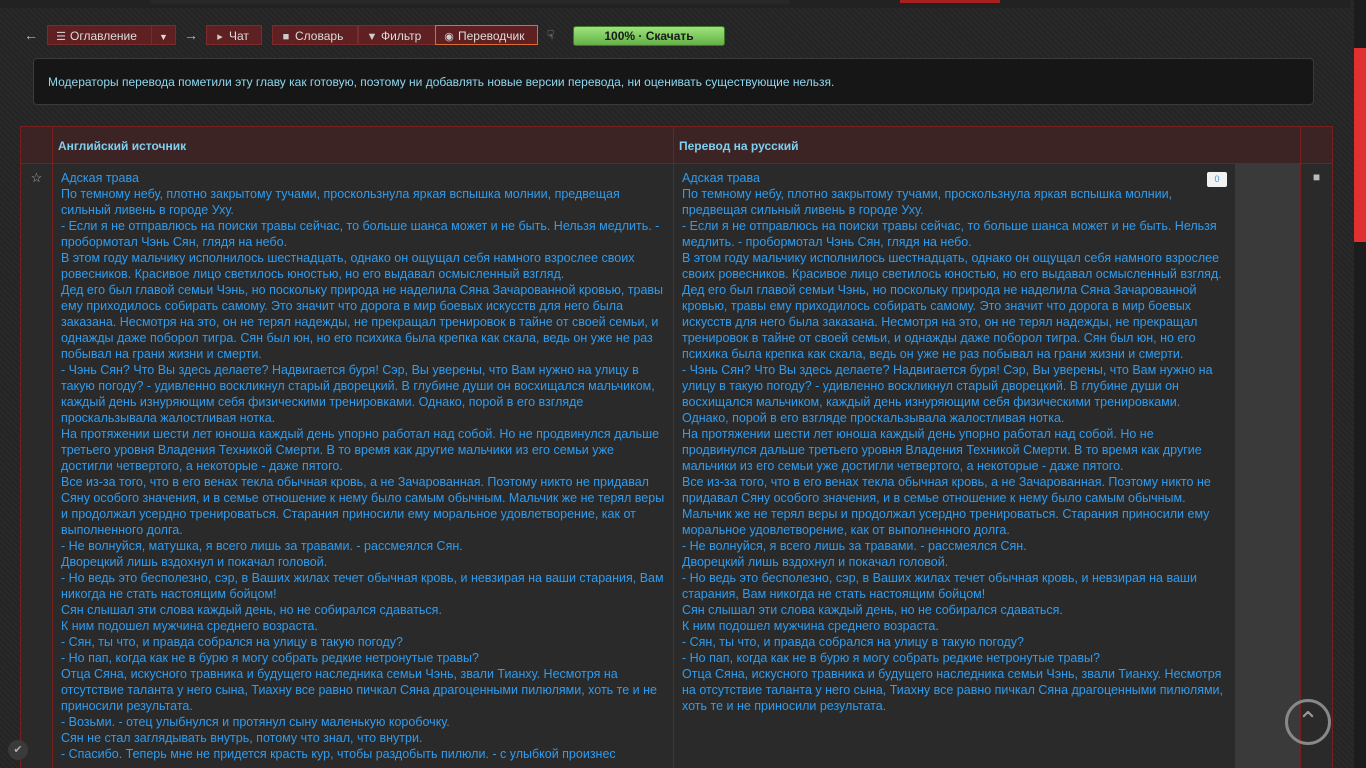  What do you see at coordinates (721, 178) in the screenshot?
I see `translation-paragraph: Адская трава` at bounding box center [721, 178].